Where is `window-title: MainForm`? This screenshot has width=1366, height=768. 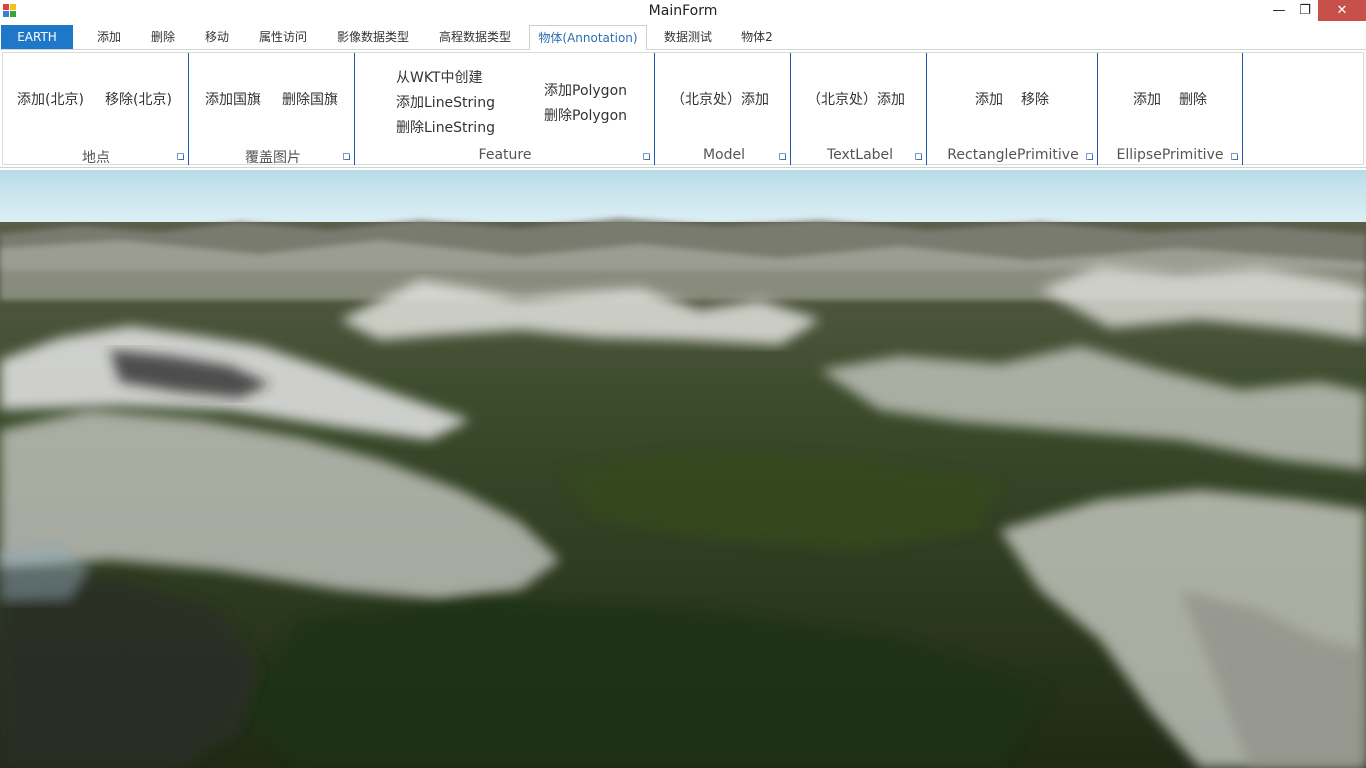 window-title: MainForm is located at coordinates (683, 11).